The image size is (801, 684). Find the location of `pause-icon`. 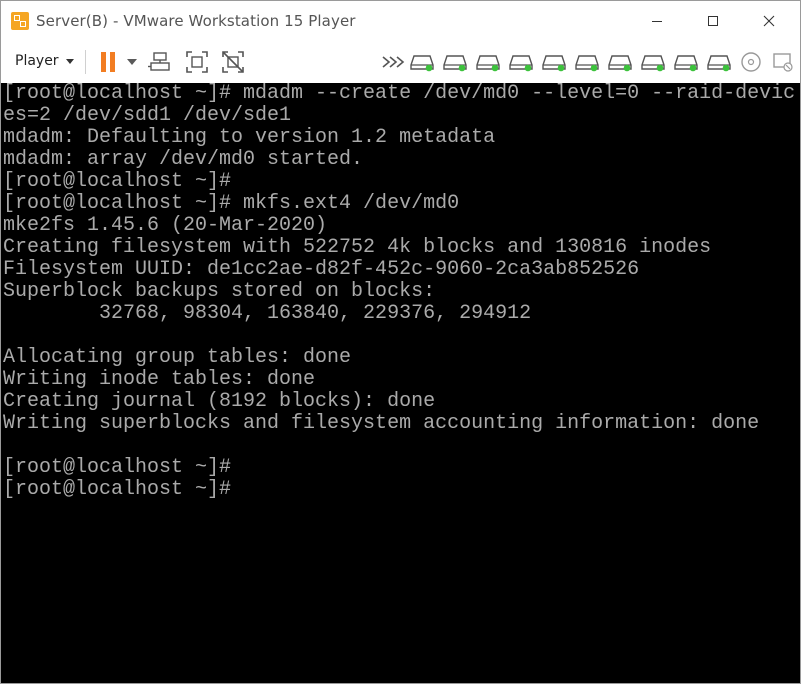

pause-icon is located at coordinates (109, 62).